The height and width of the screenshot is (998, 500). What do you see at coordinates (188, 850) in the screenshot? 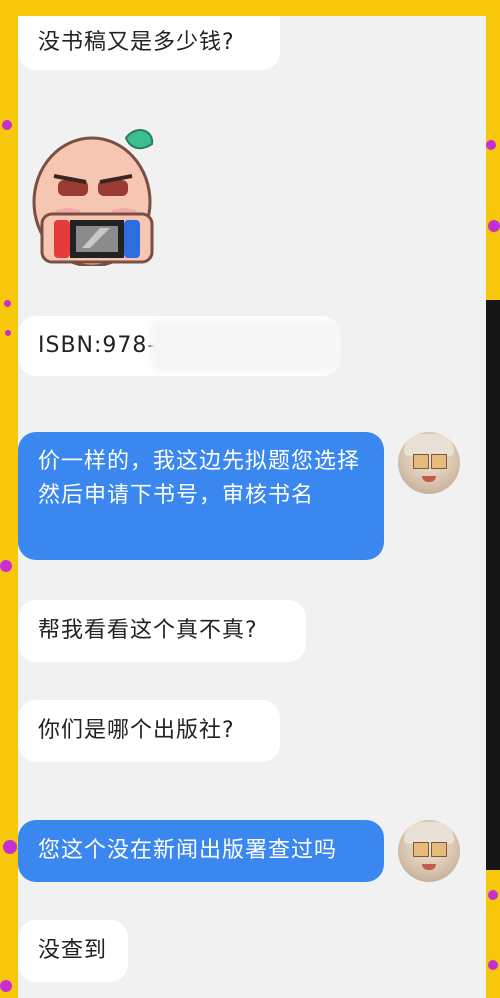
I see `message-text: 您这个没在新闻出版署查过吗` at bounding box center [188, 850].